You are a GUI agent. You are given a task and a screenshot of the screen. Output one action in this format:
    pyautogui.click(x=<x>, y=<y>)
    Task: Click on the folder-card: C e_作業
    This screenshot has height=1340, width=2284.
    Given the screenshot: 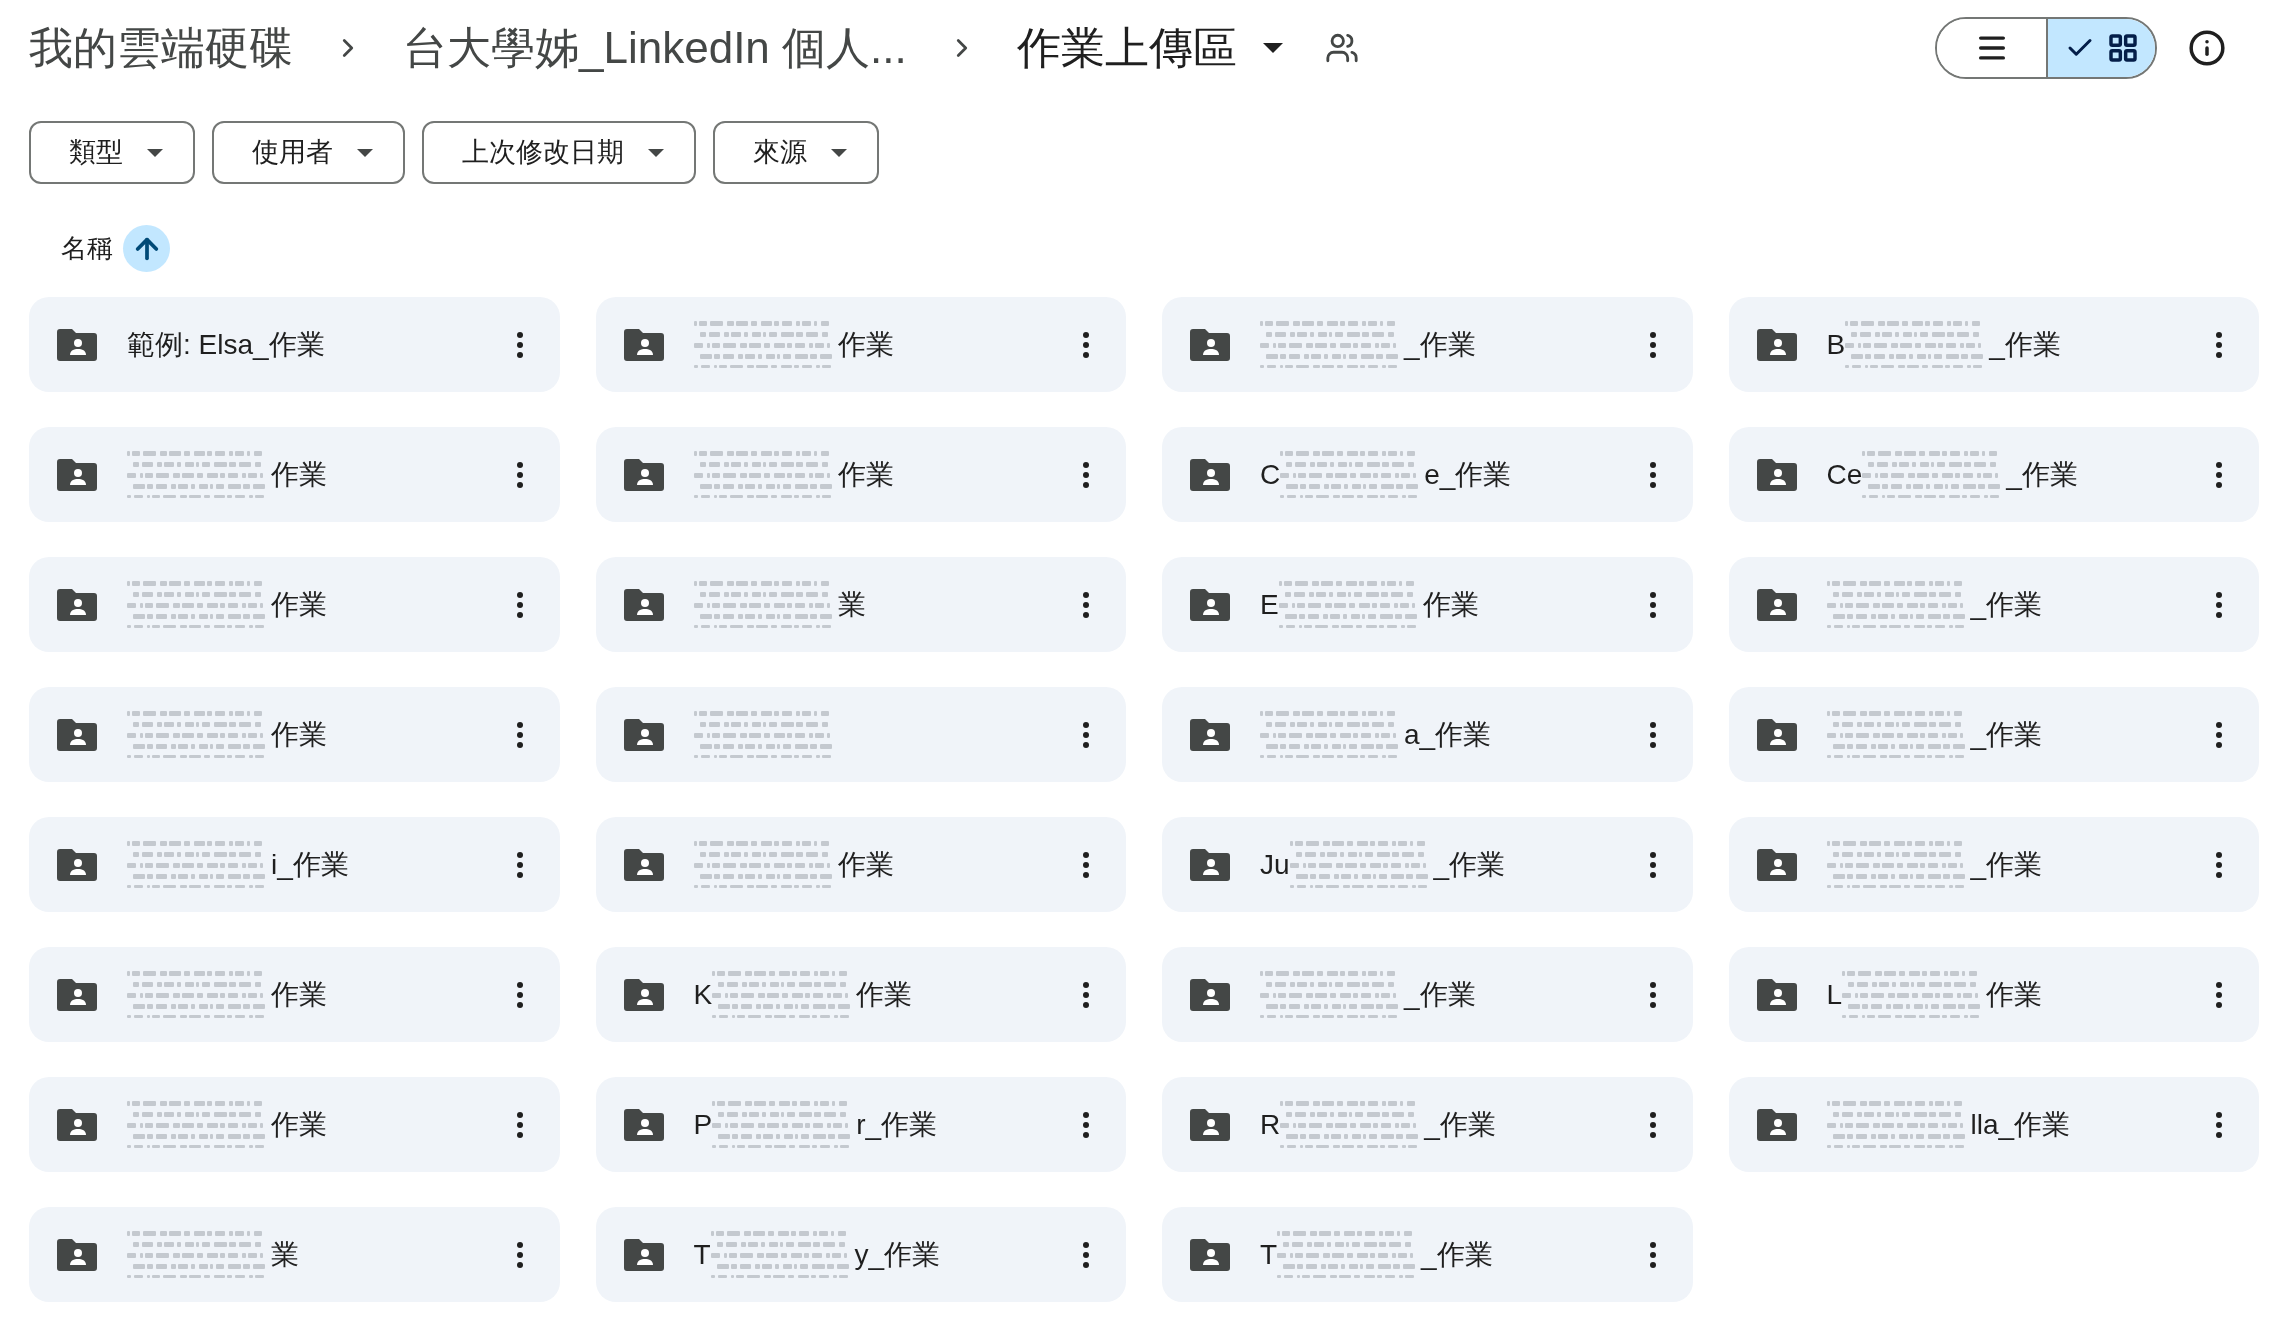 What is the action you would take?
    pyautogui.click(x=1427, y=474)
    